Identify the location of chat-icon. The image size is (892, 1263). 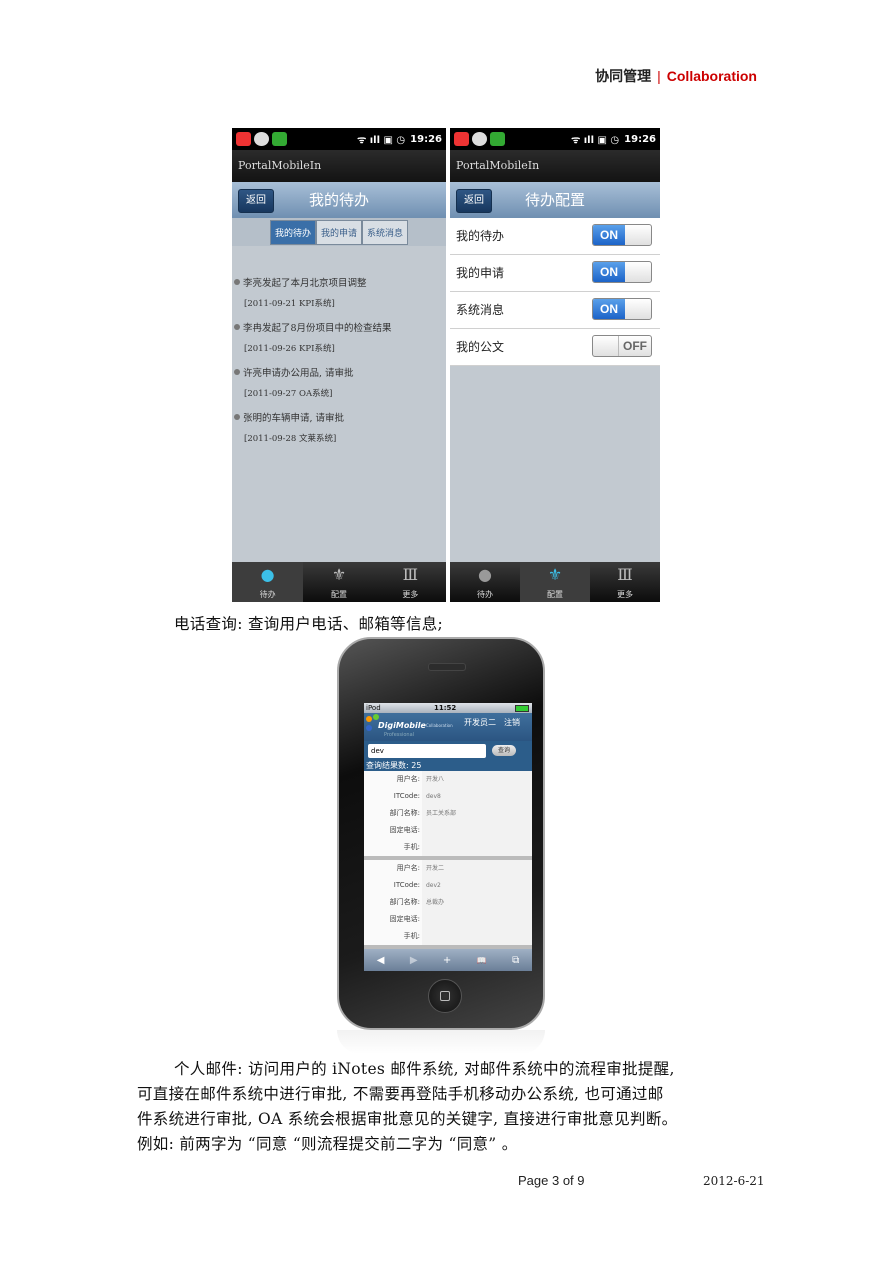
(479, 139).